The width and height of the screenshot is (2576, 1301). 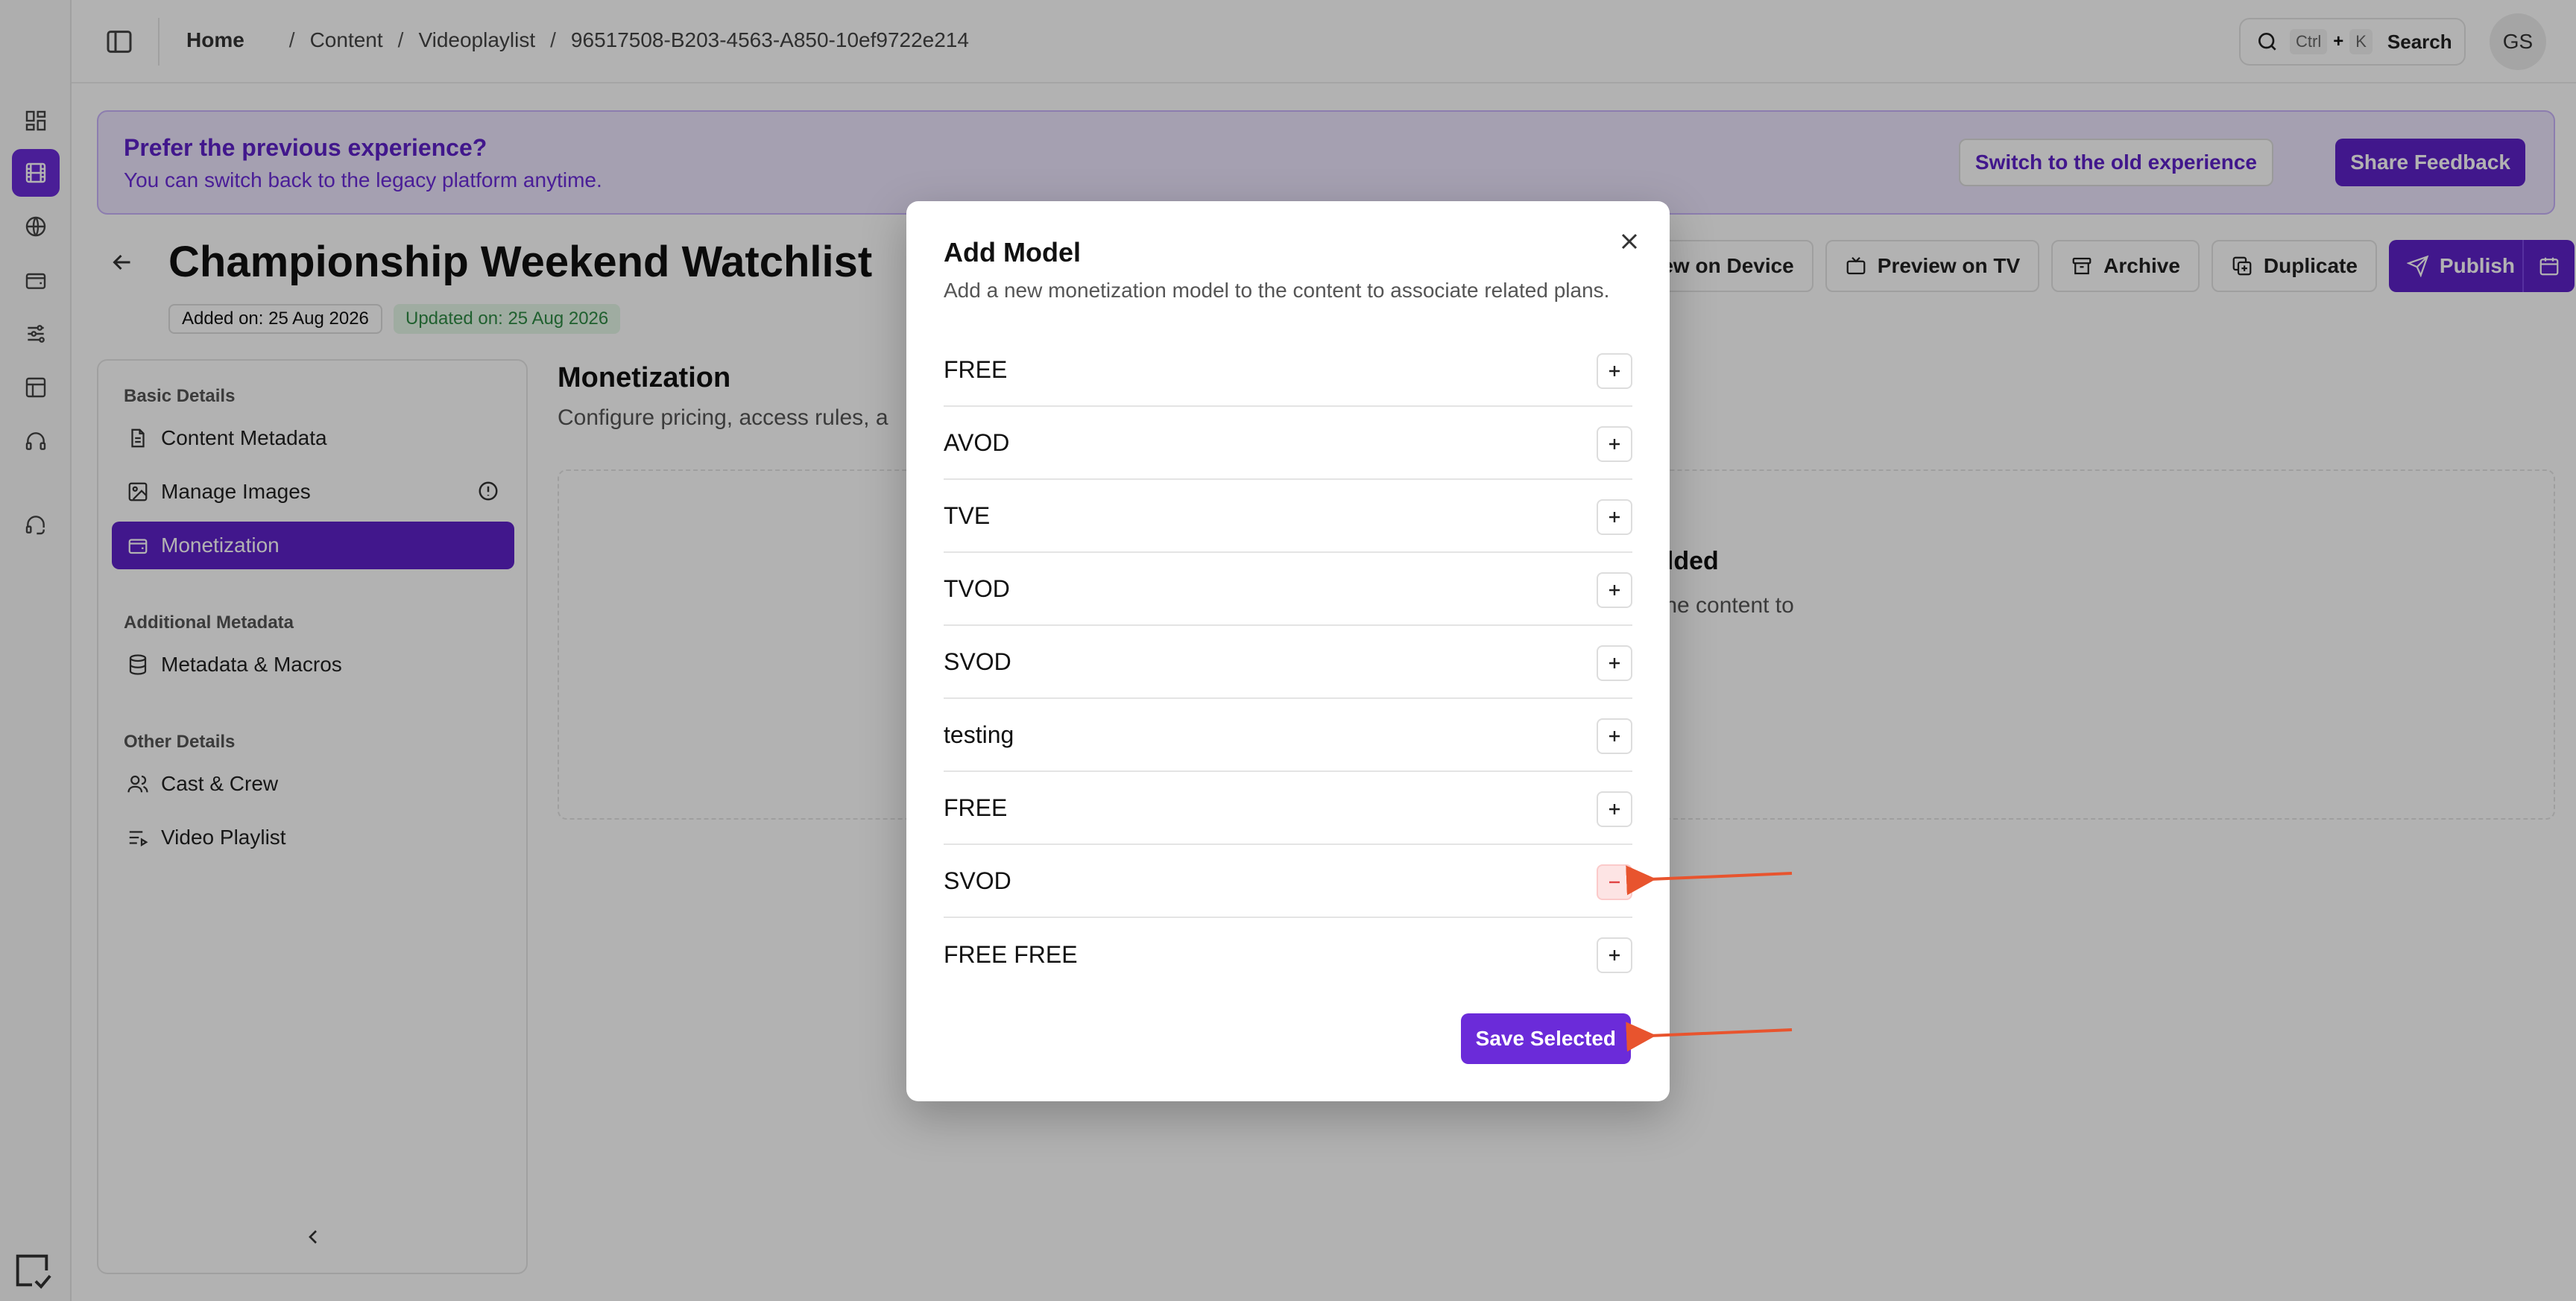 I want to click on model-row: AVOD, so click(x=1288, y=444).